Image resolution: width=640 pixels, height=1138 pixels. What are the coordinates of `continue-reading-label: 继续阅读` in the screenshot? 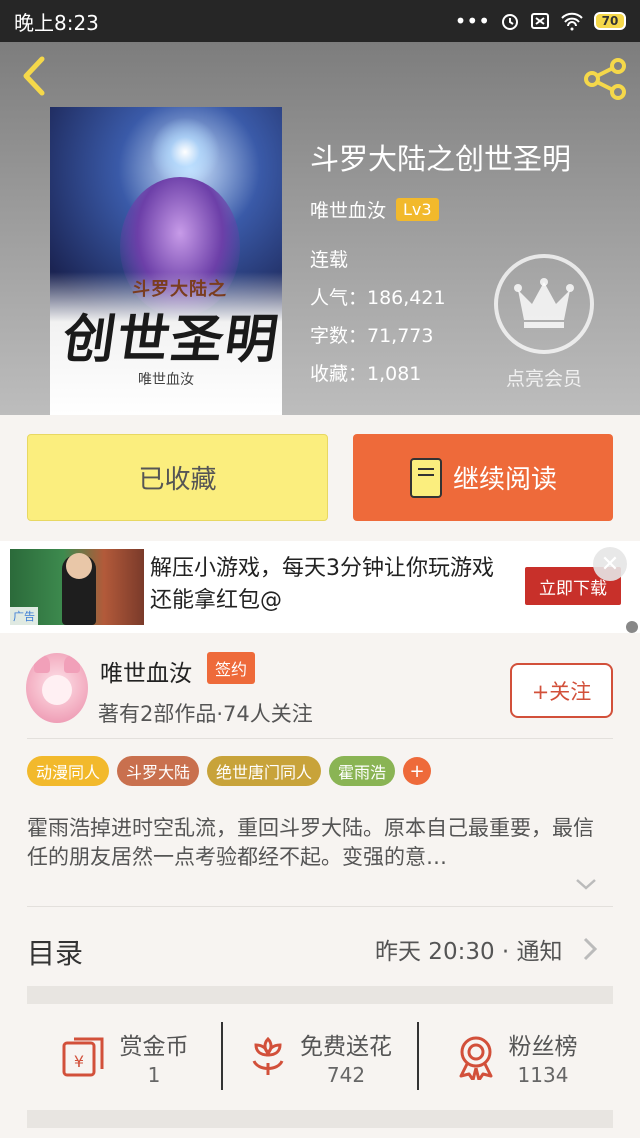 It's located at (504, 480).